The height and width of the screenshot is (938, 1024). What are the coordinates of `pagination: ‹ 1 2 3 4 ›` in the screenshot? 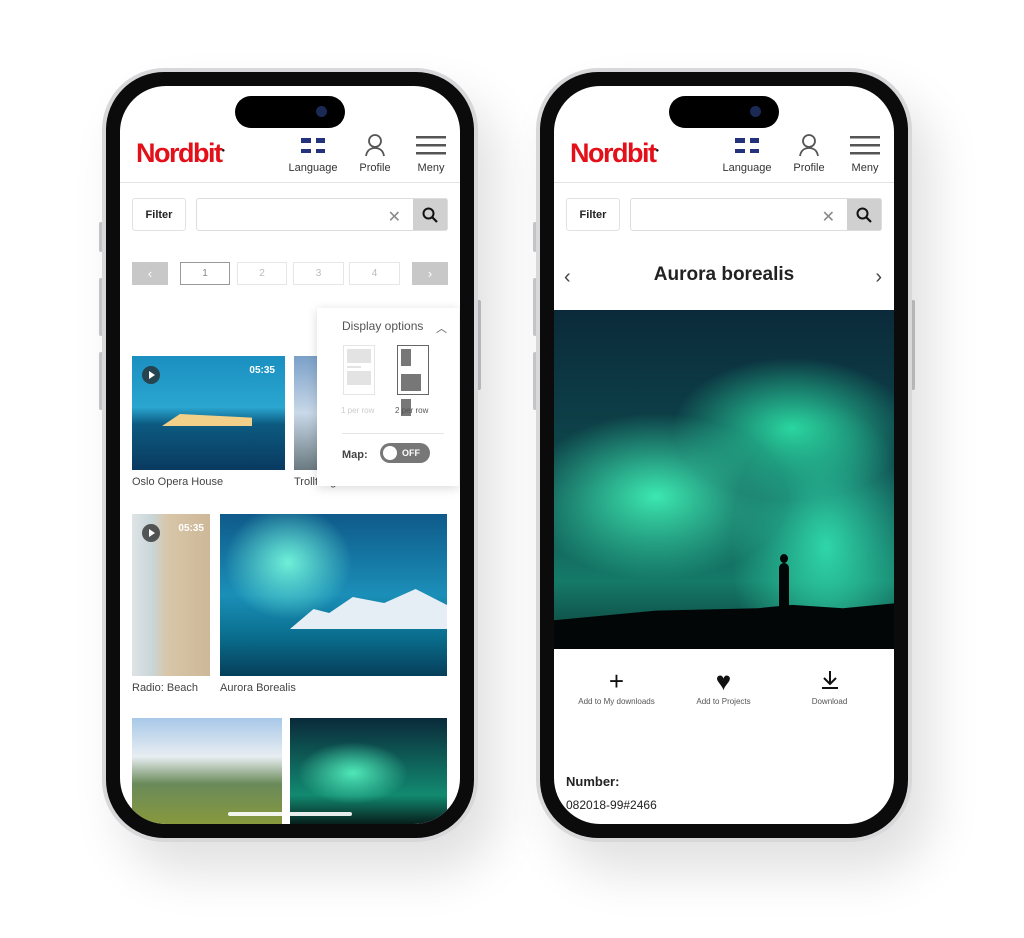 It's located at (290, 273).